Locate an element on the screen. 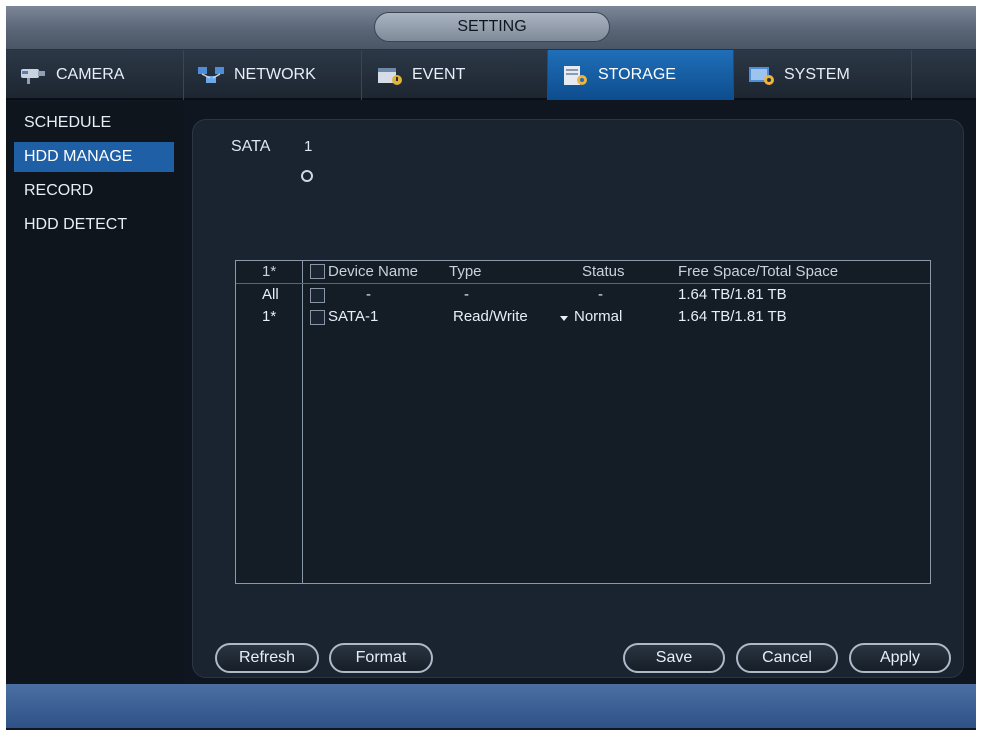  save-button: Save is located at coordinates (674, 658).